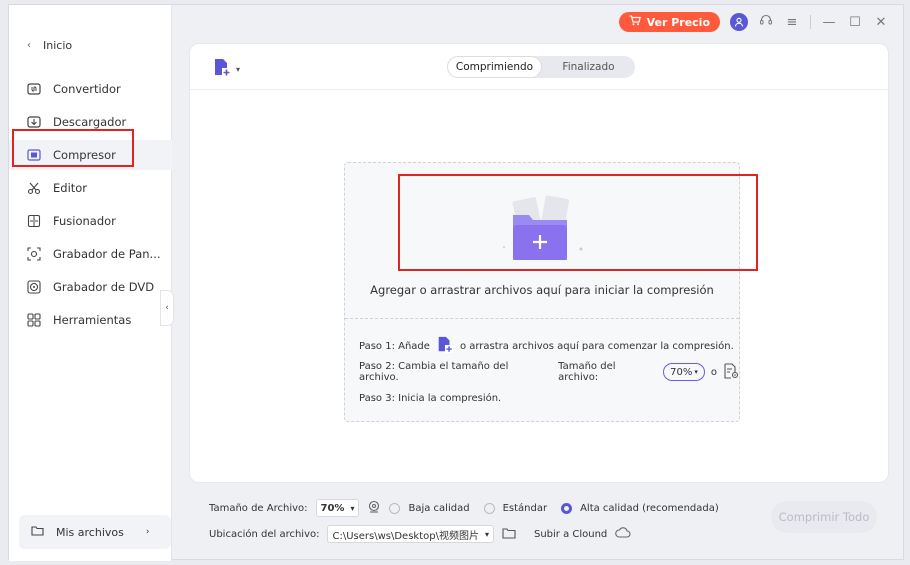  I want to click on sidebar-item-fusionador: Fusionador, so click(90, 221).